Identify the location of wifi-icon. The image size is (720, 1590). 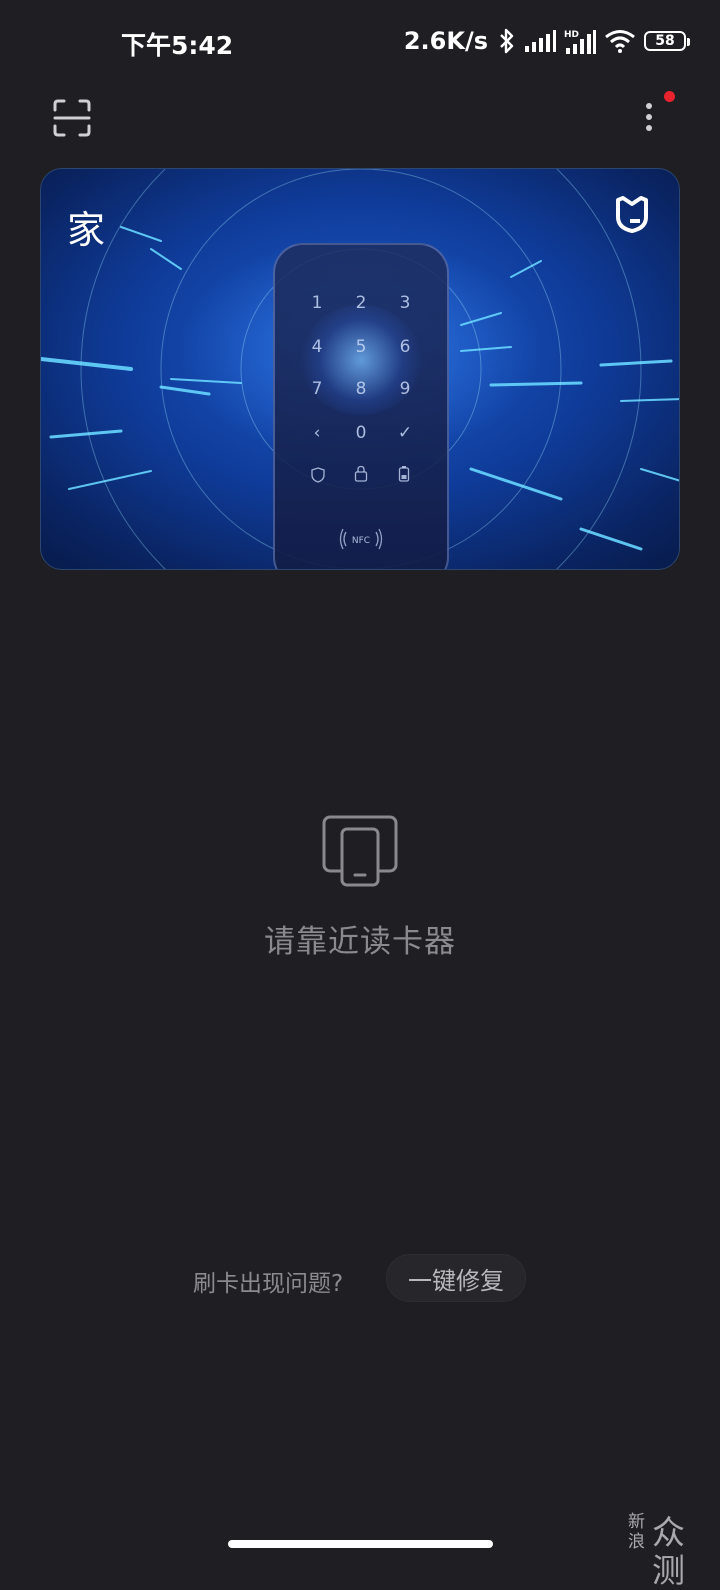
(620, 41).